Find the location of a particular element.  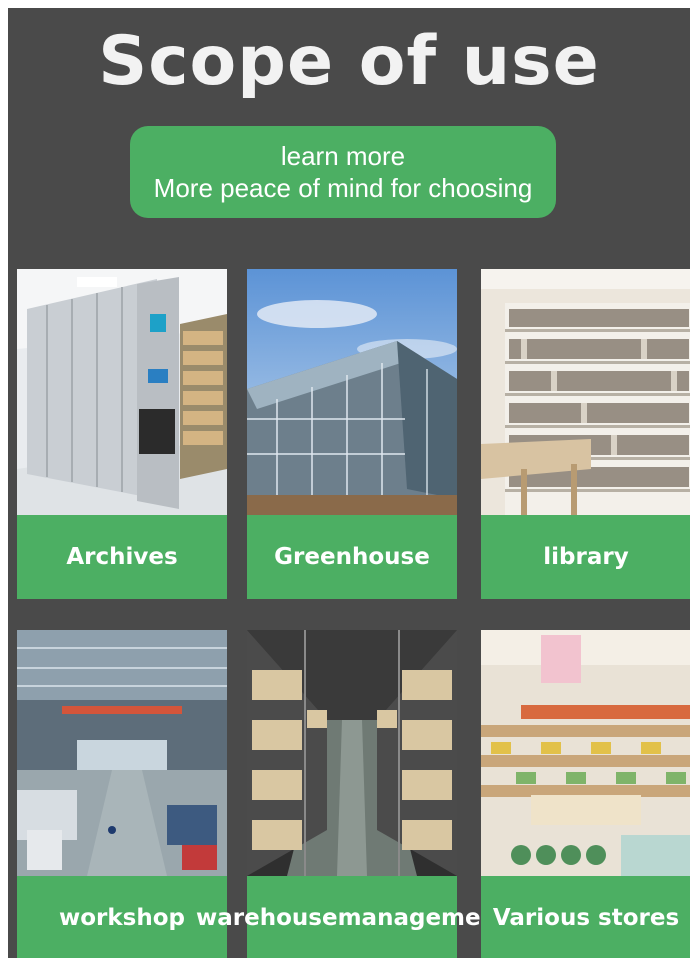

card-greenhouse: Greenhouse is located at coordinates (352, 434).